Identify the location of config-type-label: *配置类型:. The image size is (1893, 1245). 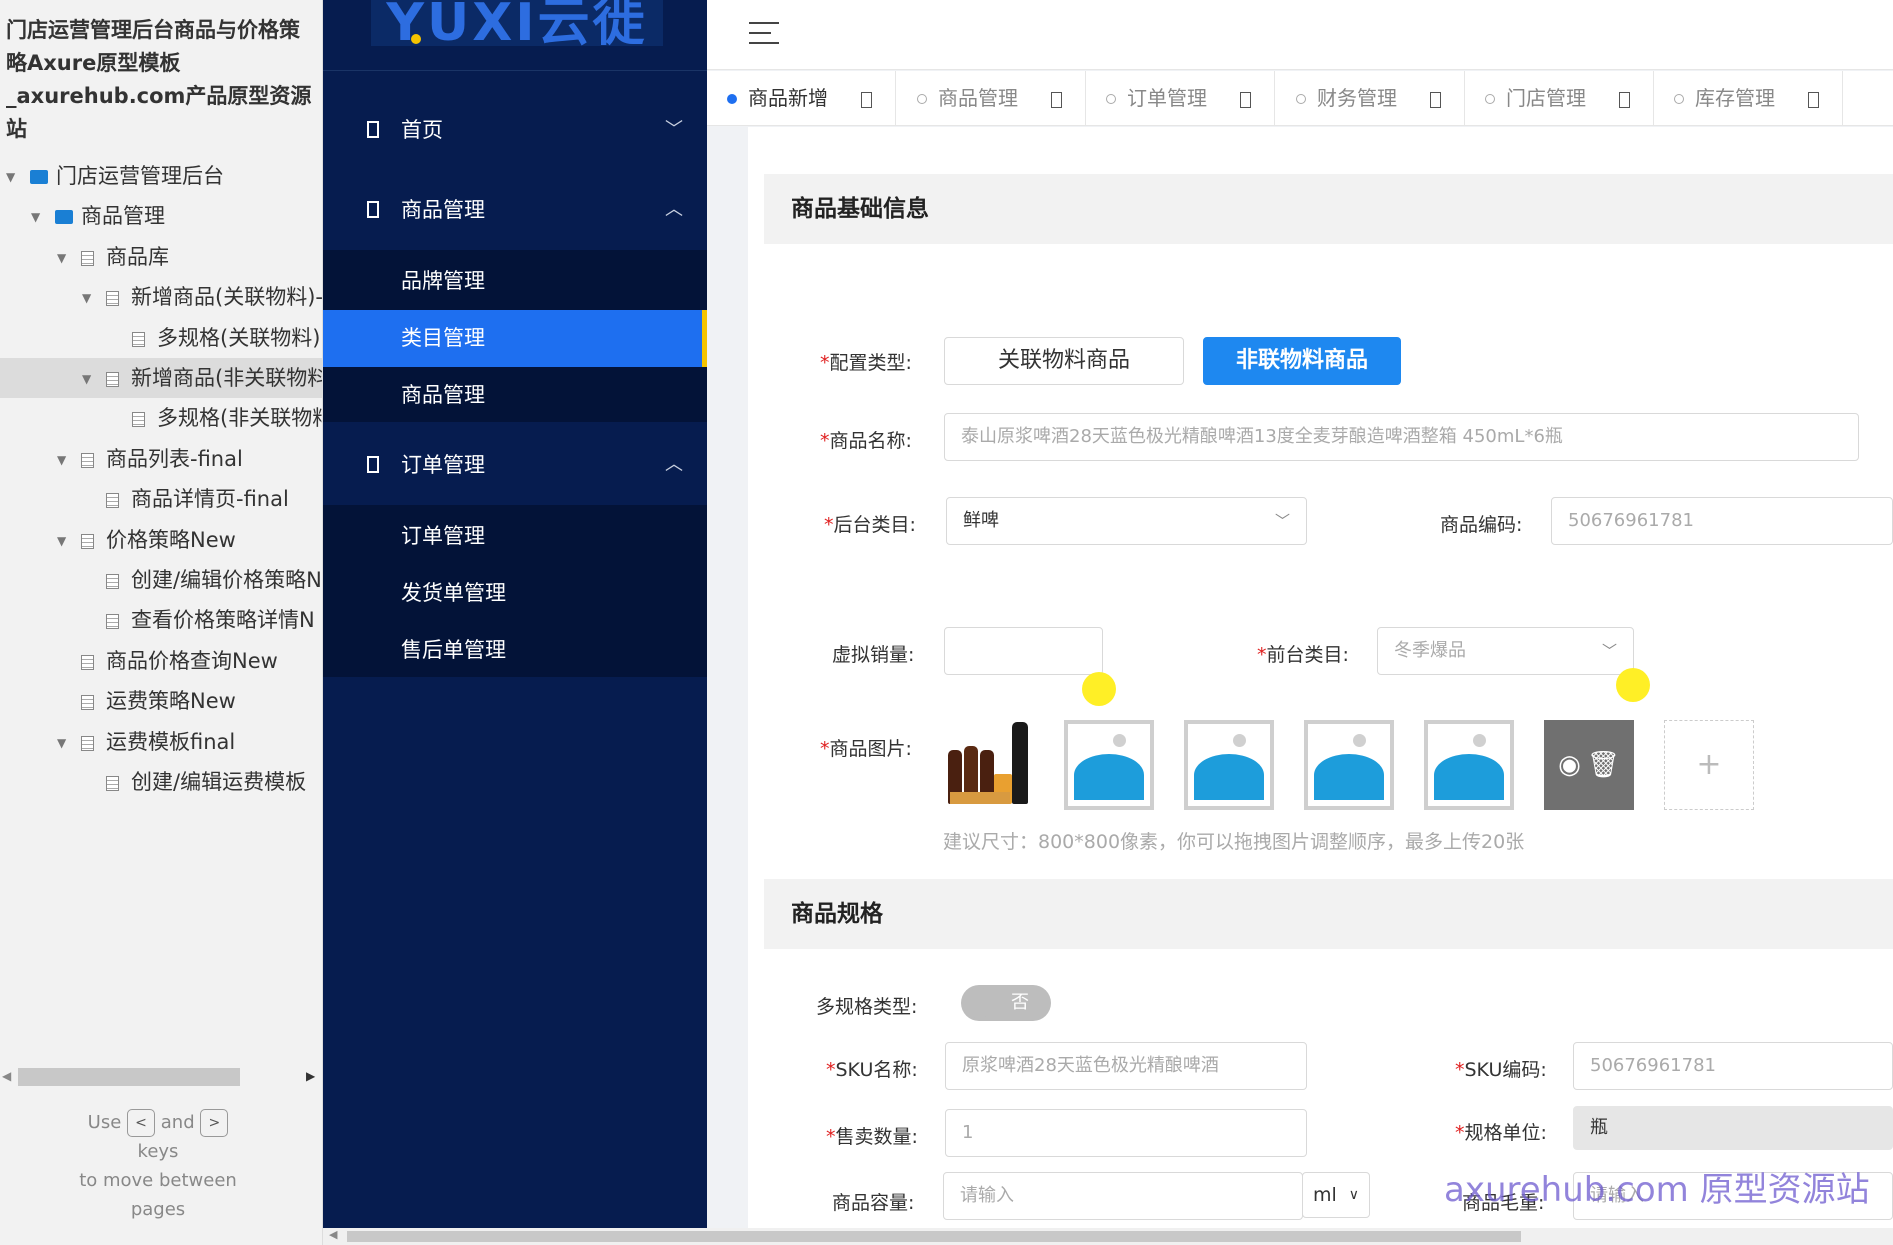
(866, 363).